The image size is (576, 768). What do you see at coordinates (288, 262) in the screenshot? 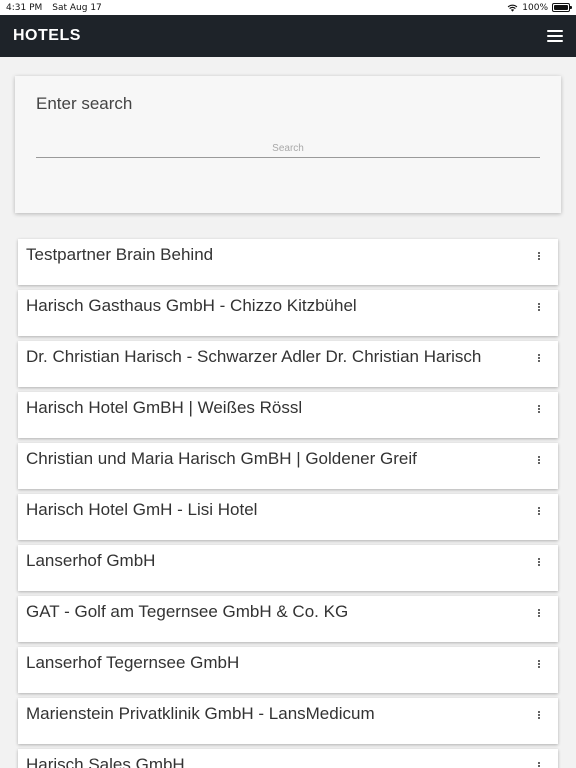
I see `list-item: Testpartner Brain Behind` at bounding box center [288, 262].